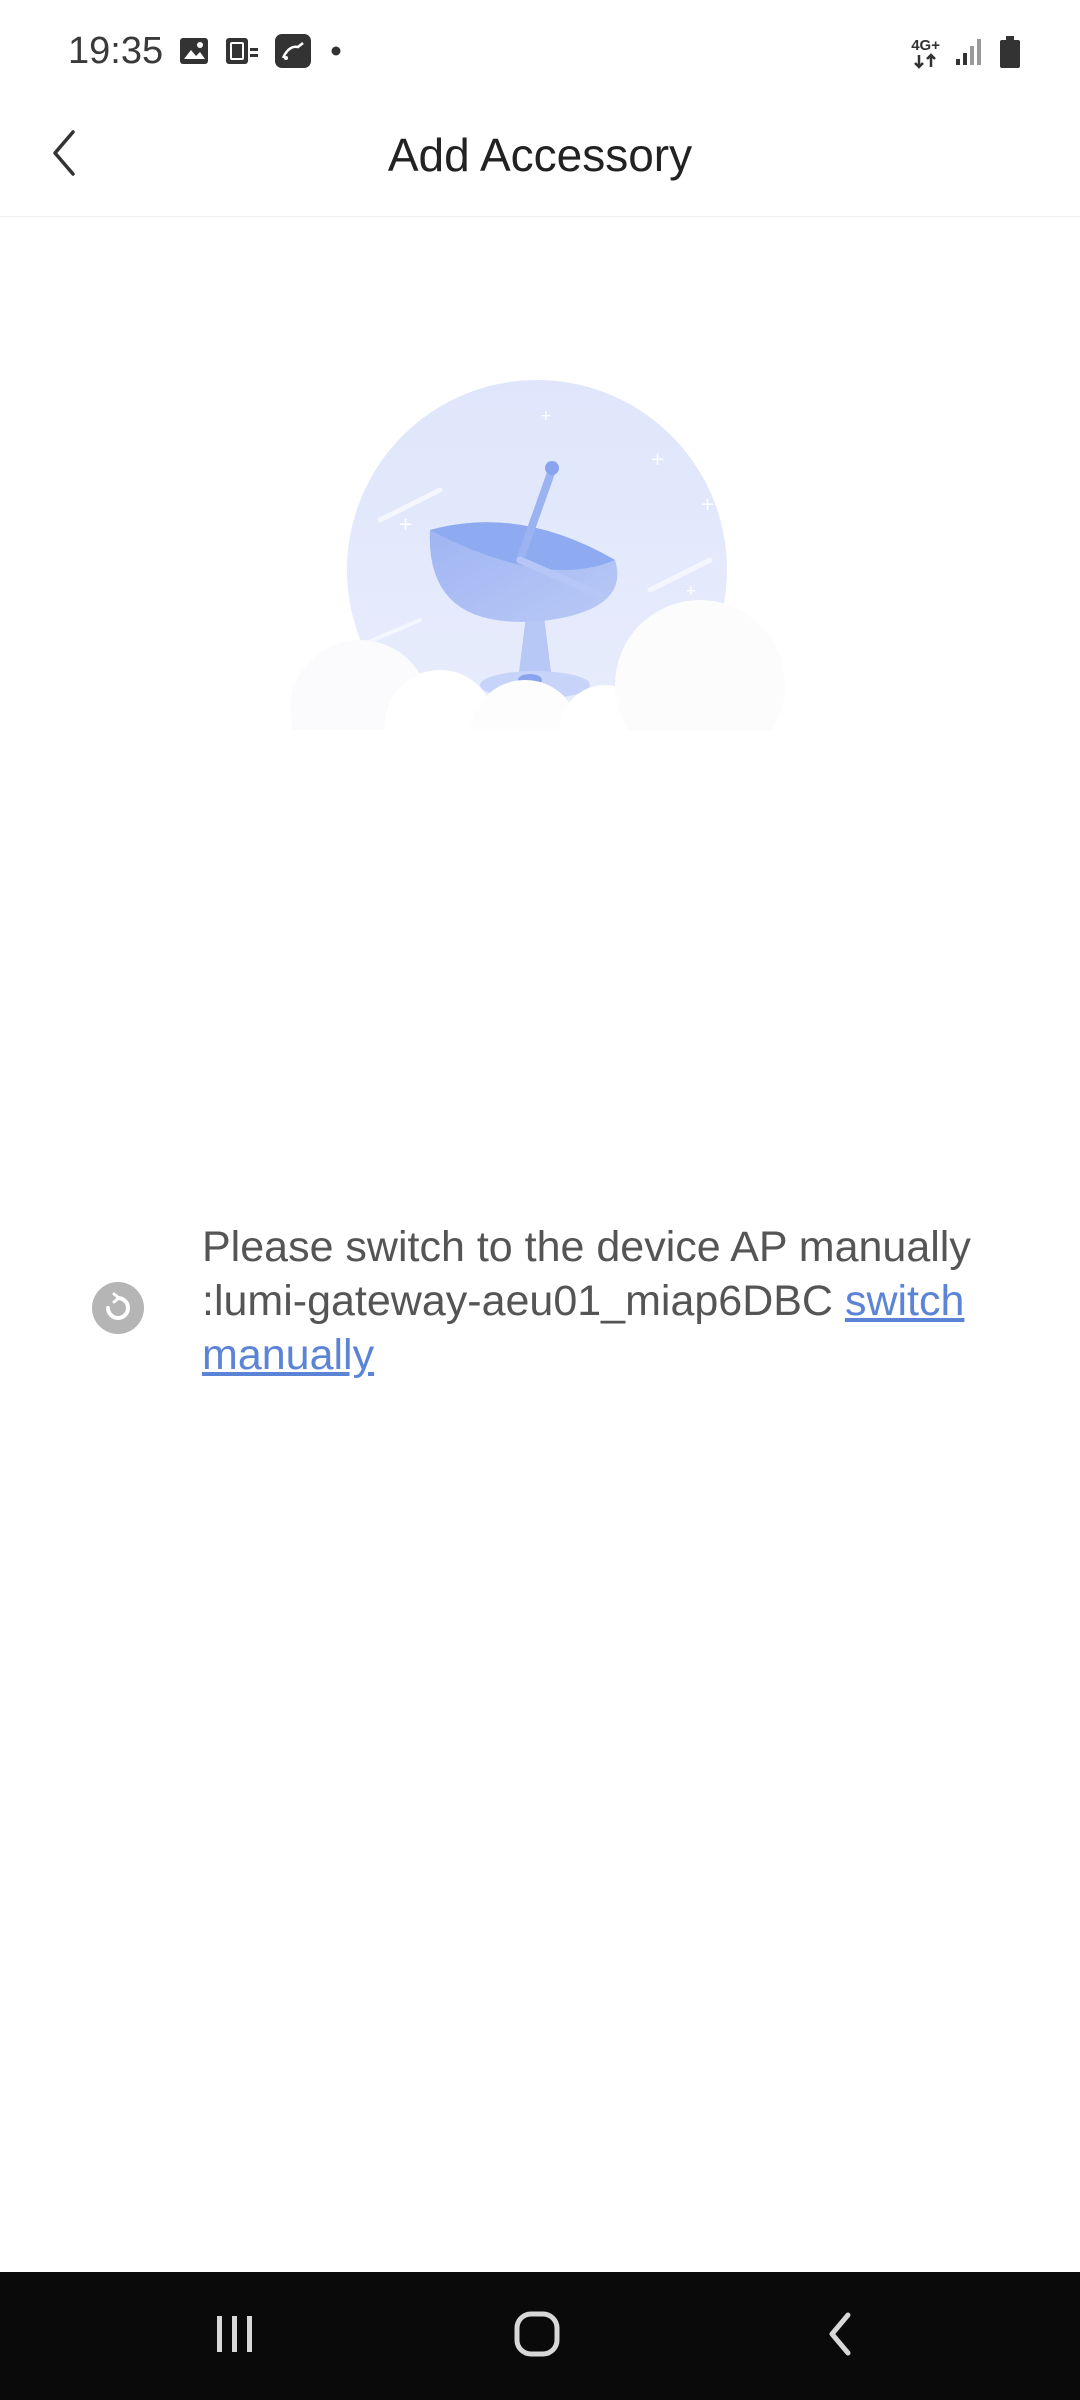 This screenshot has width=1080, height=2400. Describe the element at coordinates (545, 585) in the screenshot. I see `satellite-dish-illustration: + + + + +` at that location.